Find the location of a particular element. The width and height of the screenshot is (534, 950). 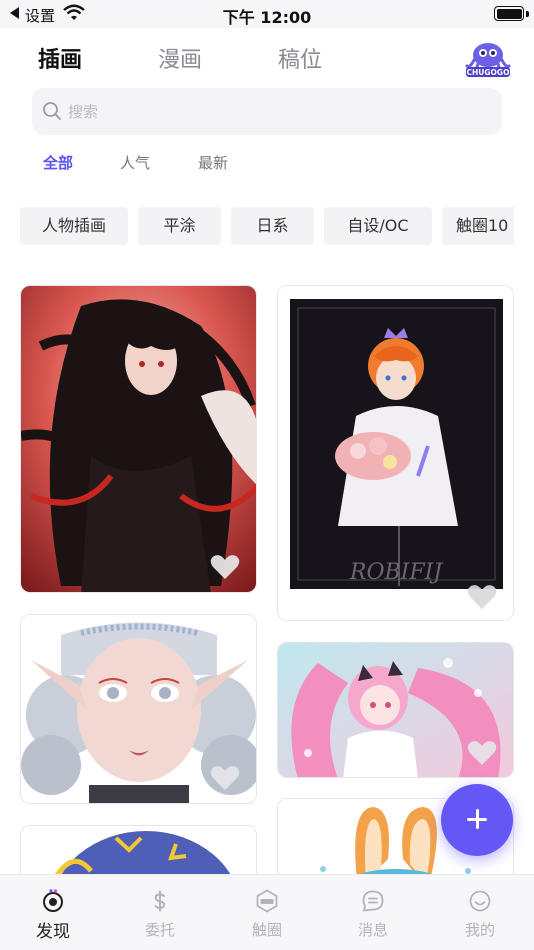

search-bar is located at coordinates (267, 111).